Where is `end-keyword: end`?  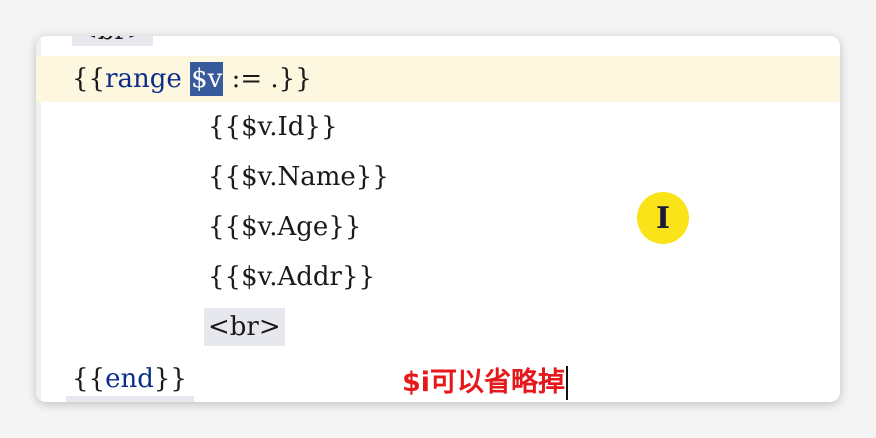
end-keyword: end is located at coordinates (129, 379).